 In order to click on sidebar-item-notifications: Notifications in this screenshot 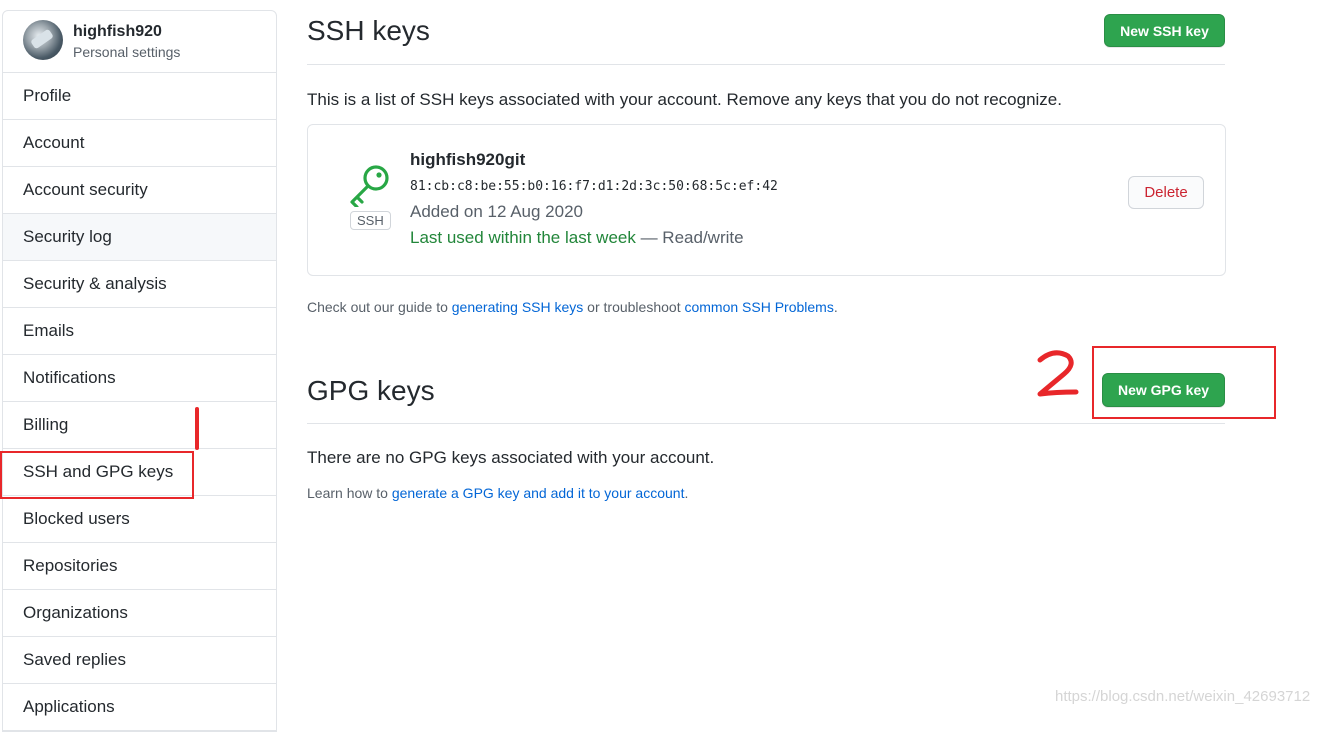, I will do `click(139, 378)`.